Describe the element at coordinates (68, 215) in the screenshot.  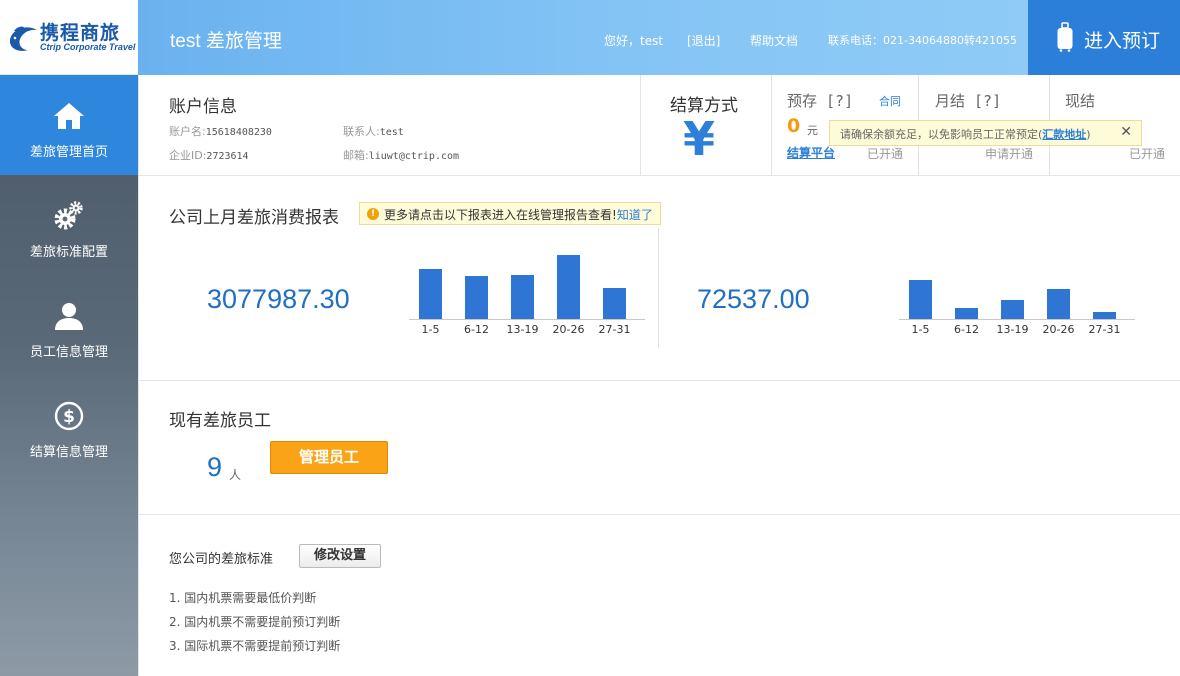
I see `gears-icon` at that location.